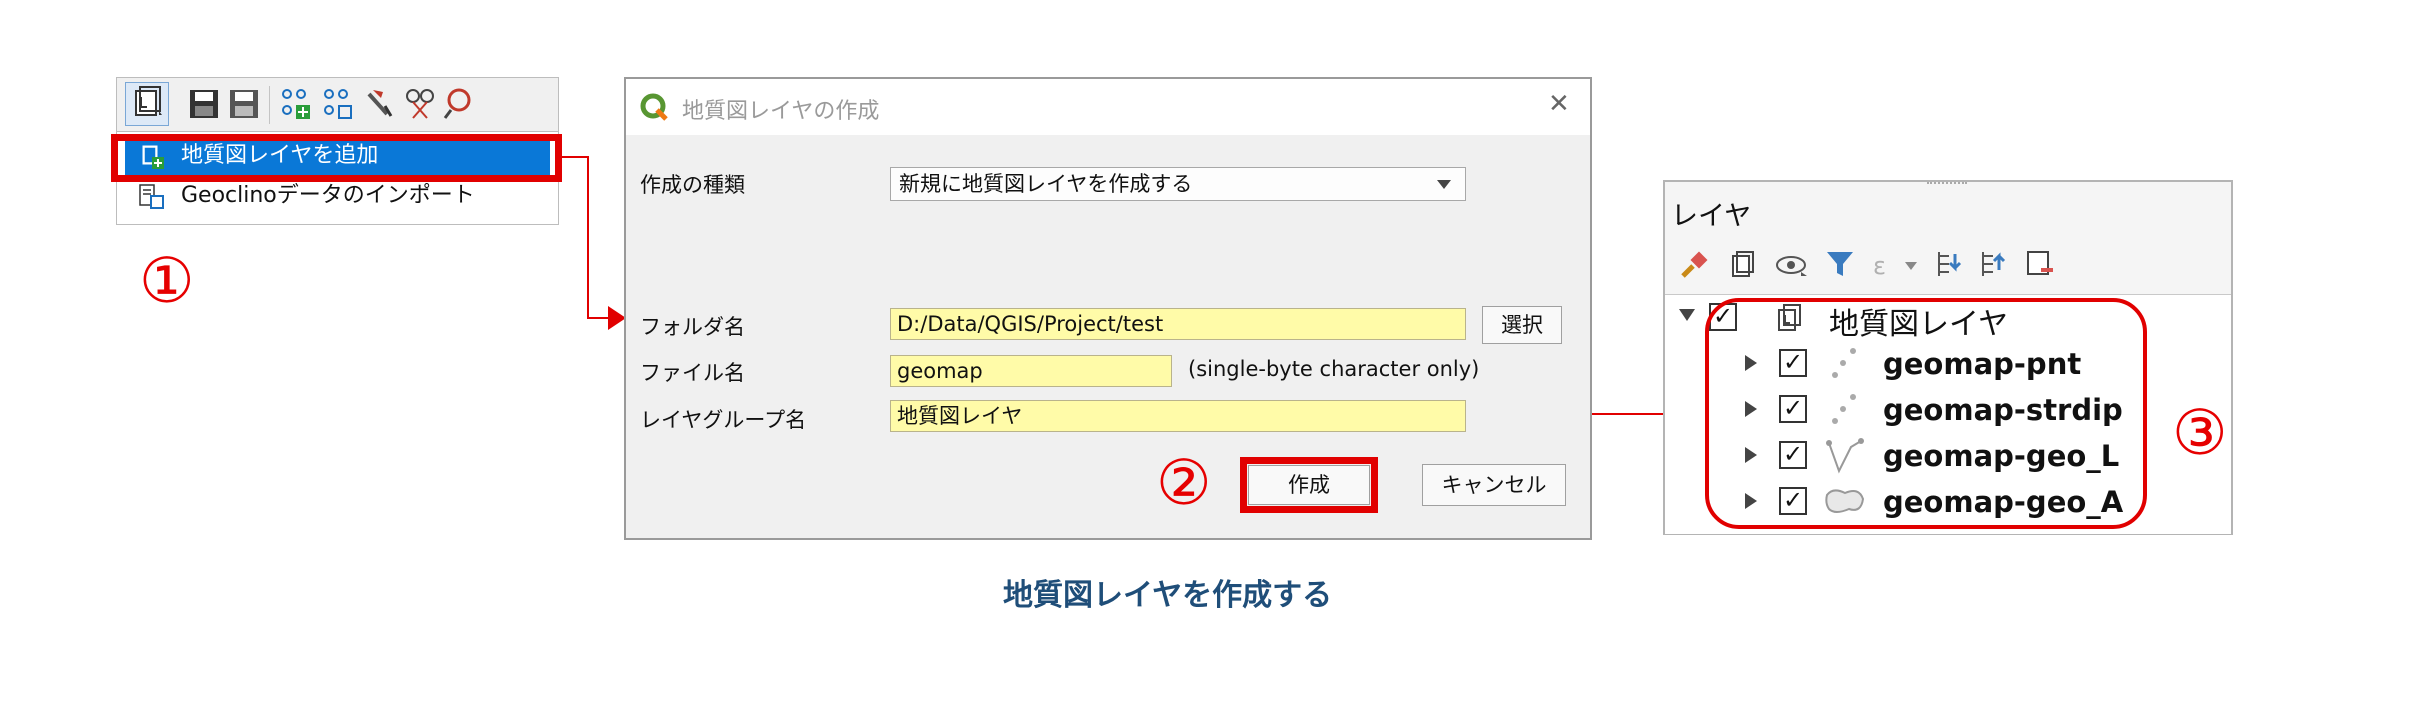 This screenshot has height=711, width=2411. I want to click on style-brush-icon, so click(1694, 265).